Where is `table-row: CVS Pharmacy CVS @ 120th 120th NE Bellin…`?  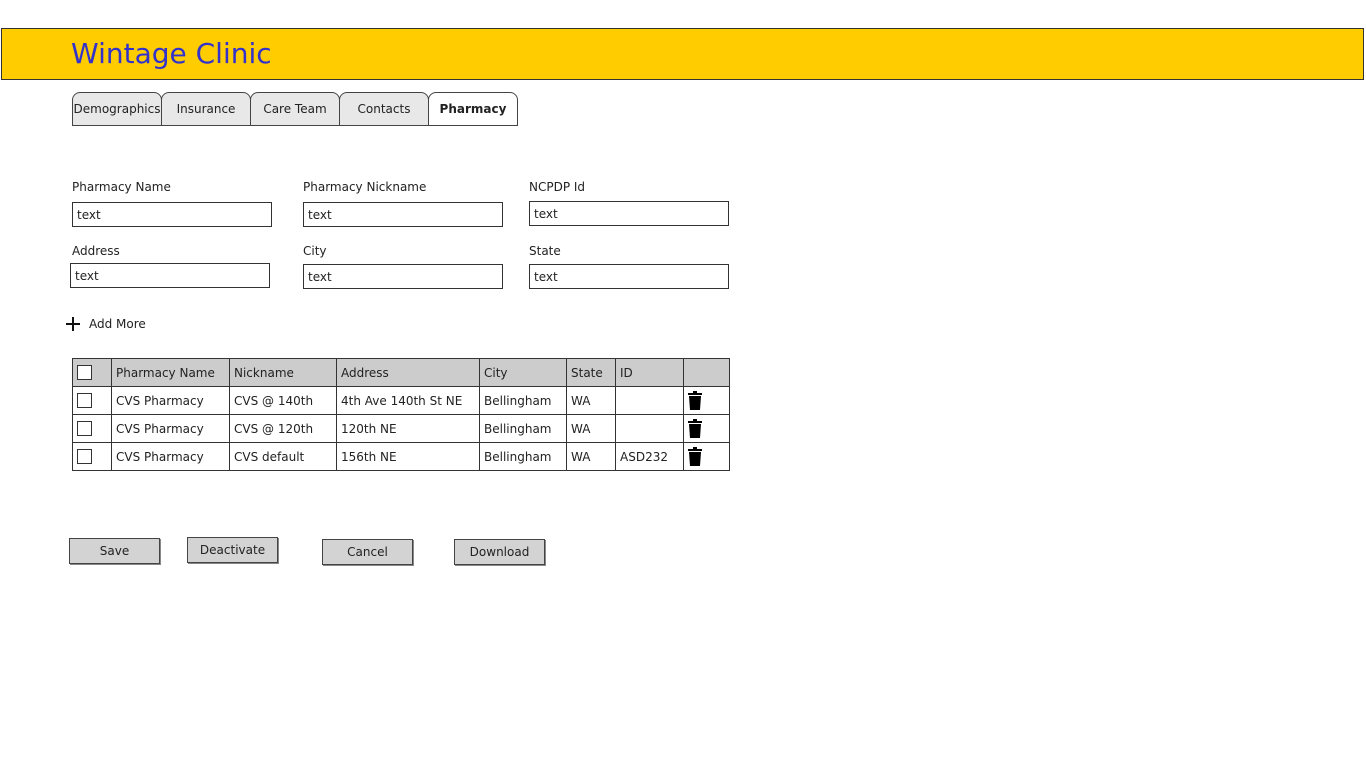
table-row: CVS Pharmacy CVS @ 120th 120th NE Bellin… is located at coordinates (401, 428).